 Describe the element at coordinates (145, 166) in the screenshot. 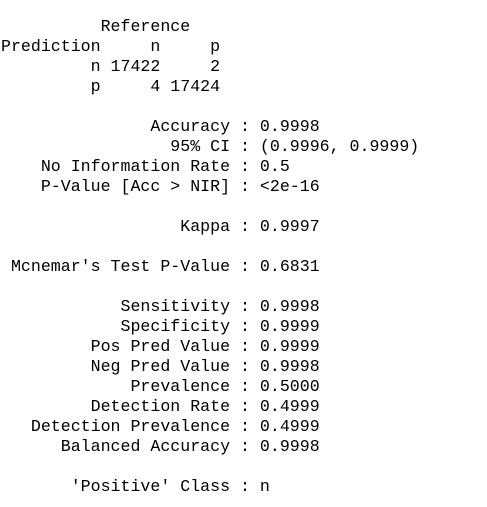

I see `nir-line: No Information Rate : 0.5` at that location.